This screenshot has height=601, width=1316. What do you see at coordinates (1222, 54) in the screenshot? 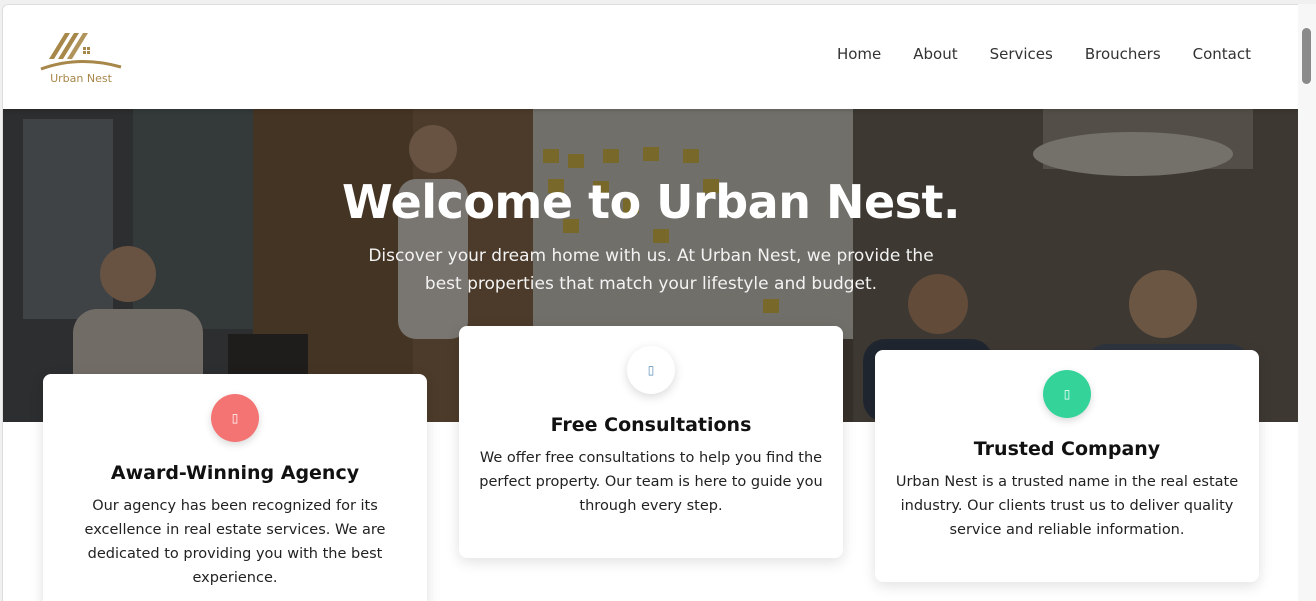
I see `nav-contact: Contact` at bounding box center [1222, 54].